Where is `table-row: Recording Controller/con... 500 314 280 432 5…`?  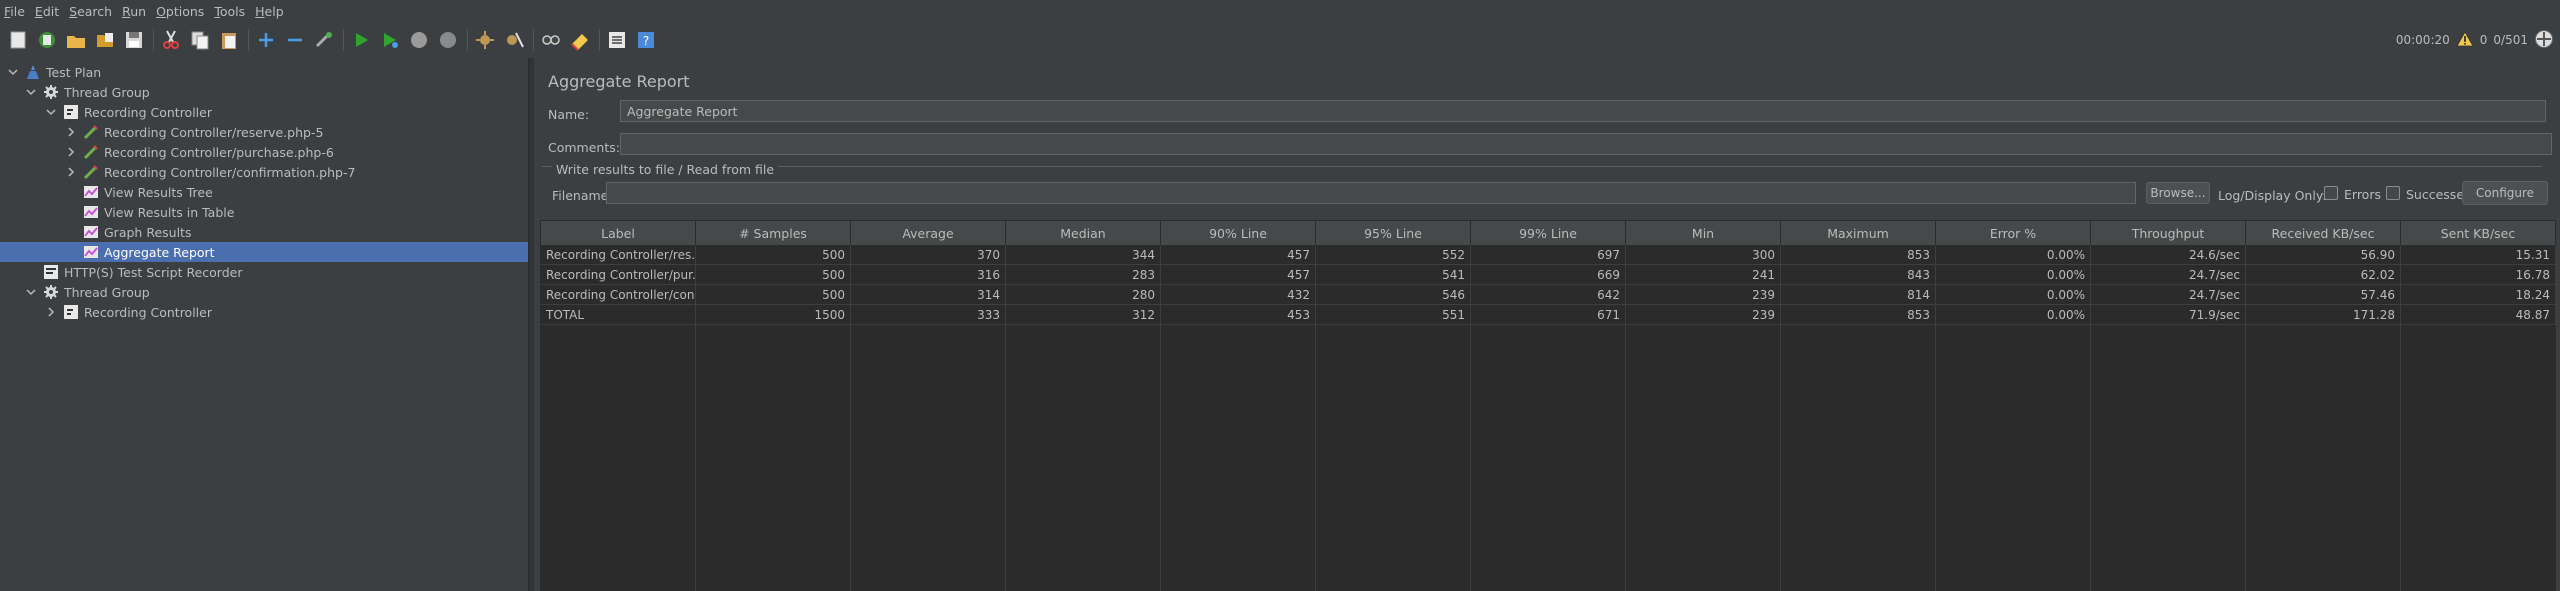
table-row: Recording Controller/con... 500 314 280 432 5… is located at coordinates (1548, 295).